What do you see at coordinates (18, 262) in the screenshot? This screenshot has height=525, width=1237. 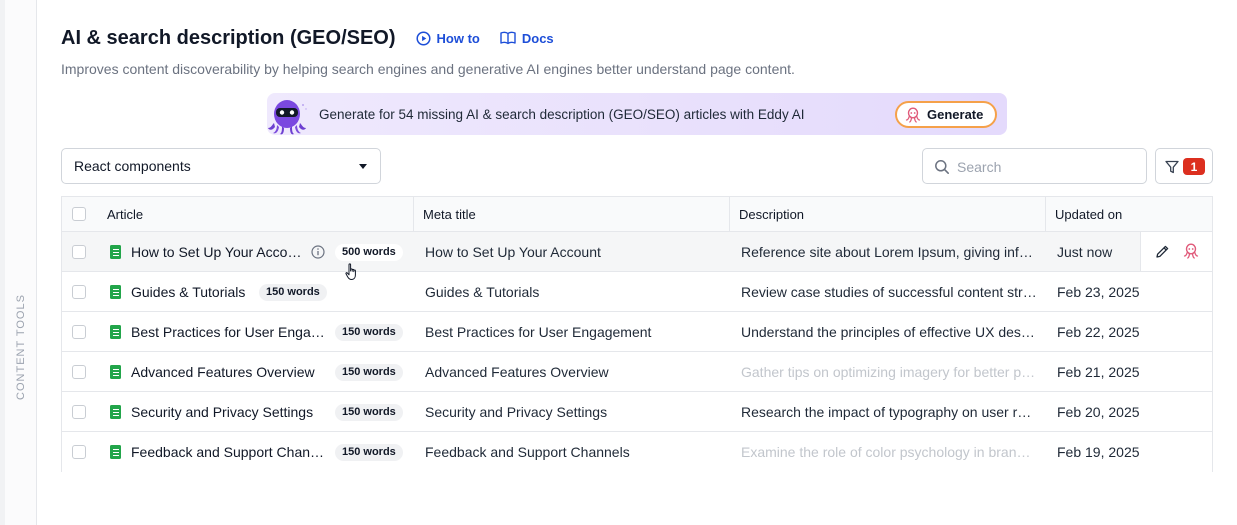 I see `side-rail: CONTENT TOOLS` at bounding box center [18, 262].